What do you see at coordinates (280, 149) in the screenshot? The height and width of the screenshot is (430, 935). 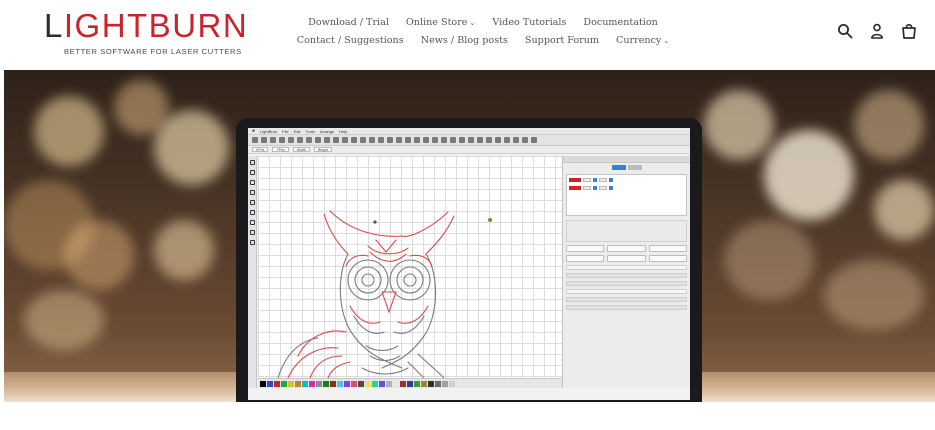 I see `field-label: YPos` at bounding box center [280, 149].